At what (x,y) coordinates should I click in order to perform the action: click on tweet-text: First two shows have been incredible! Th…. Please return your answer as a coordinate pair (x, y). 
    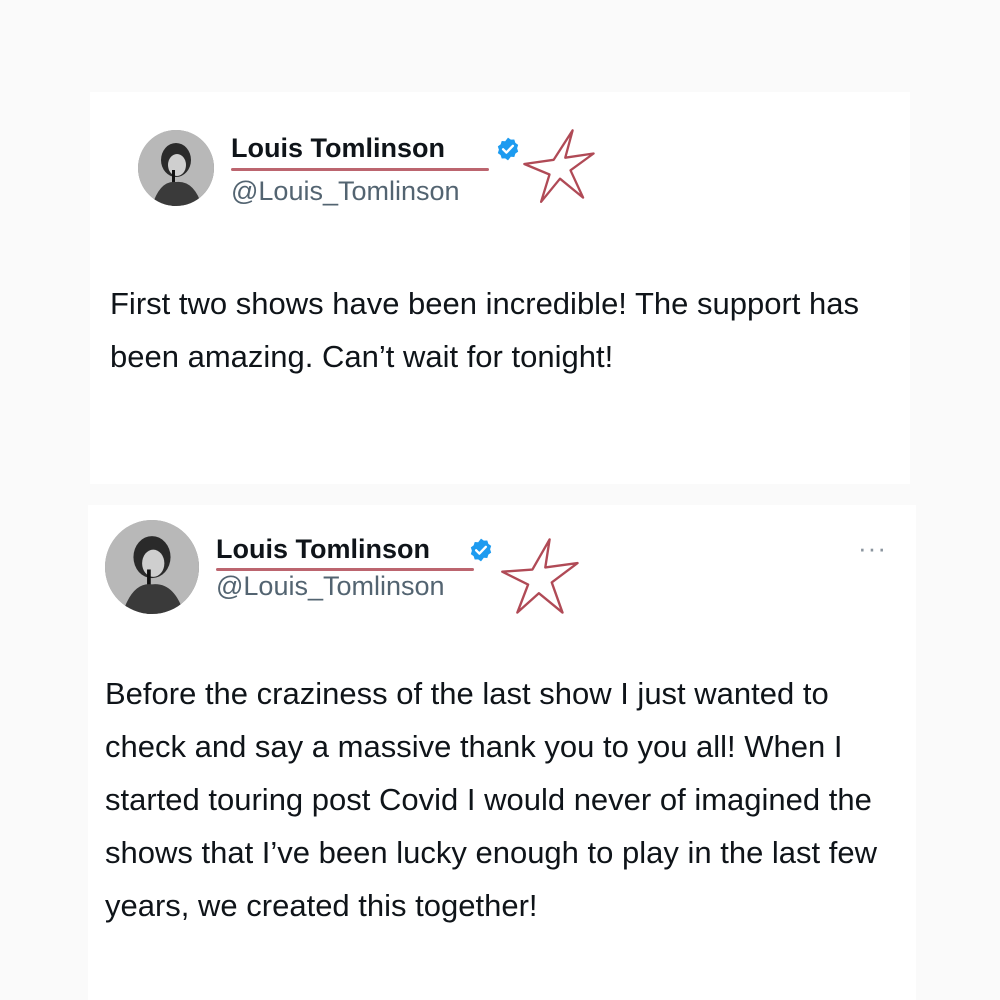
    Looking at the image, I should click on (490, 330).